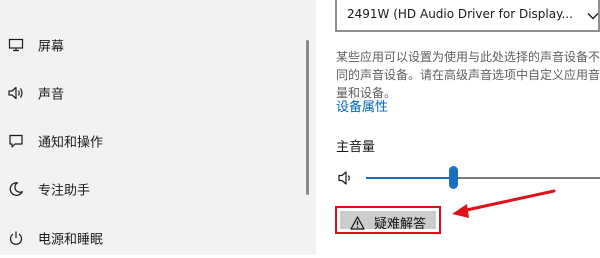 The image size is (600, 258). I want to click on moon-icon, so click(16, 189).